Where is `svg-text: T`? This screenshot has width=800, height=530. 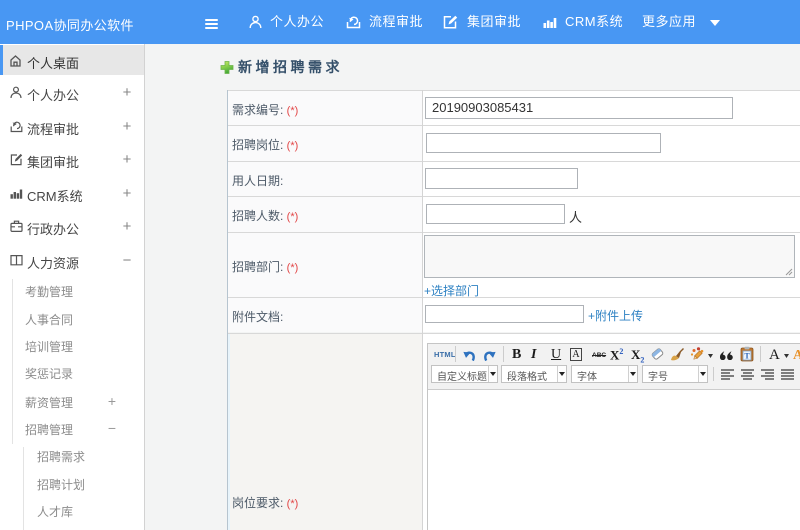
svg-text: T is located at coordinates (747, 356).